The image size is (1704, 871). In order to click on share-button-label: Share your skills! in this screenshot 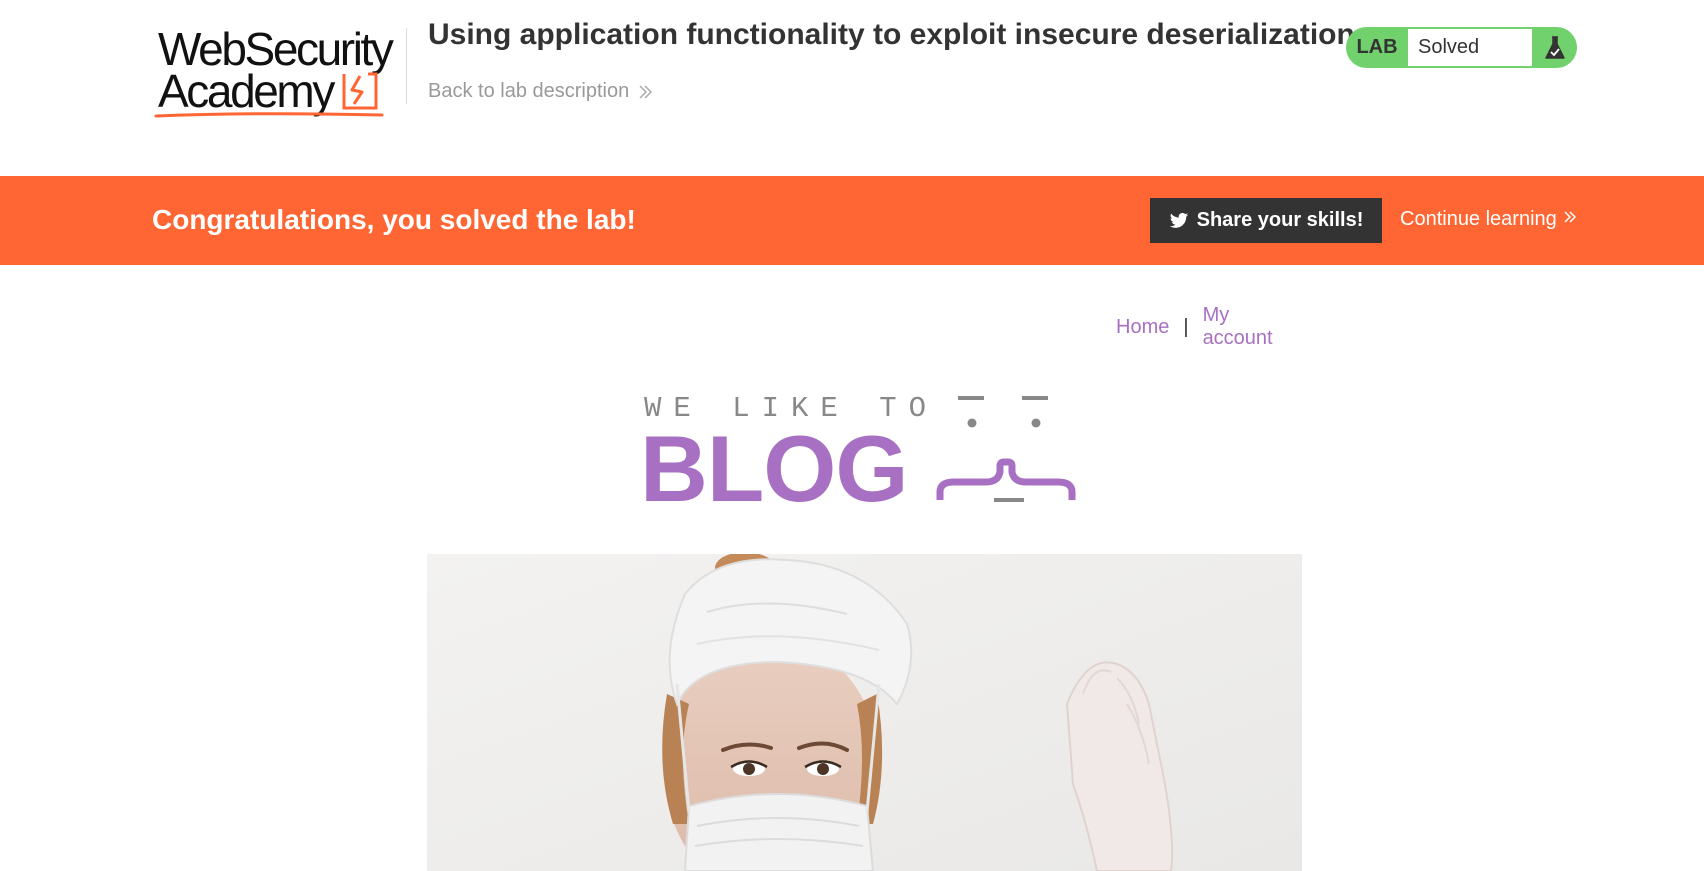, I will do `click(1280, 220)`.